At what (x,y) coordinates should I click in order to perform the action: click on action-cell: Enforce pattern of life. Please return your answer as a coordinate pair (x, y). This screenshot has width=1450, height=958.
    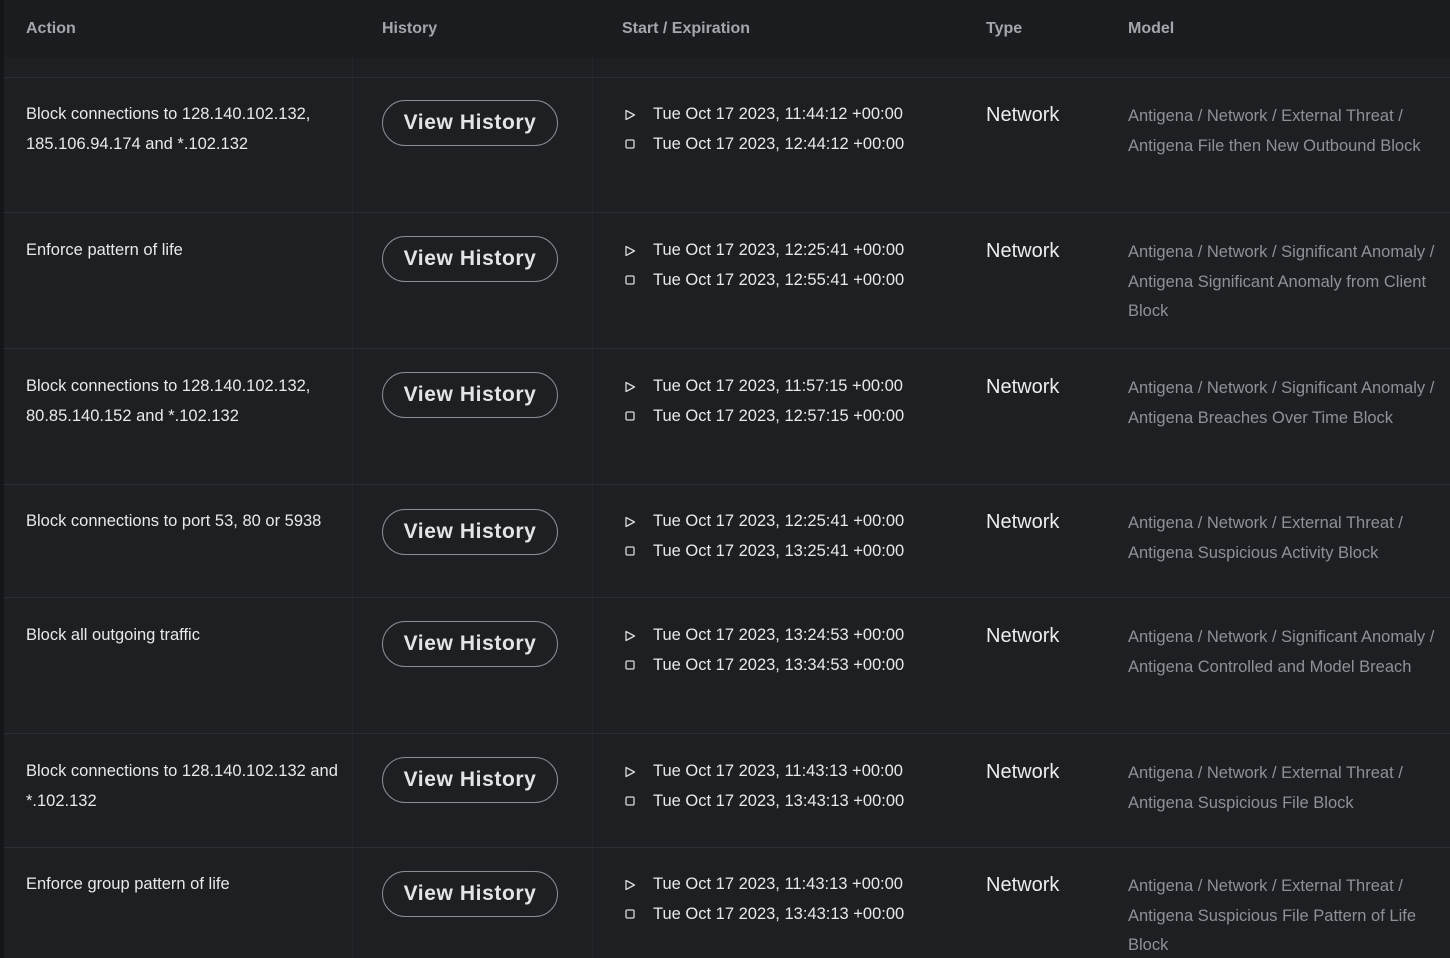
    Looking at the image, I should click on (104, 250).